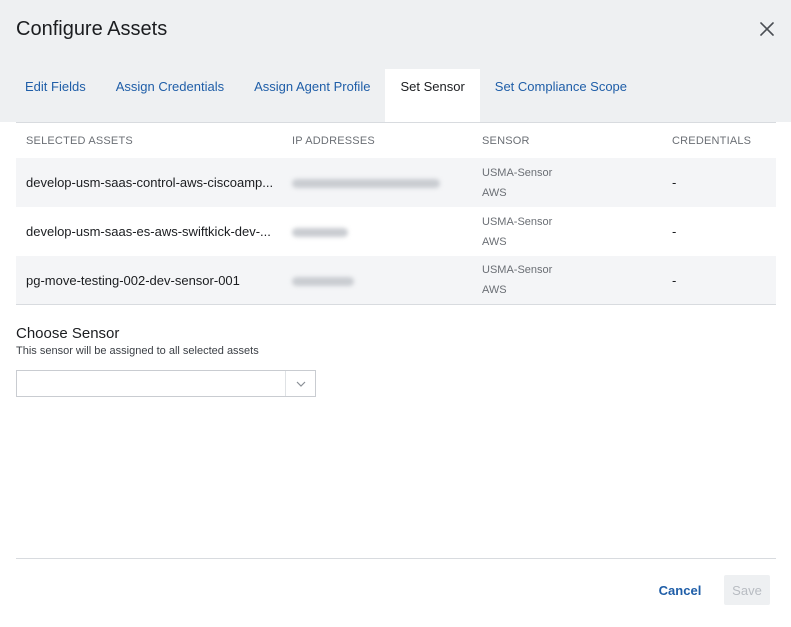 This screenshot has height=627, width=791. Describe the element at coordinates (506, 140) in the screenshot. I see `header-sensor: SENSOR` at that location.